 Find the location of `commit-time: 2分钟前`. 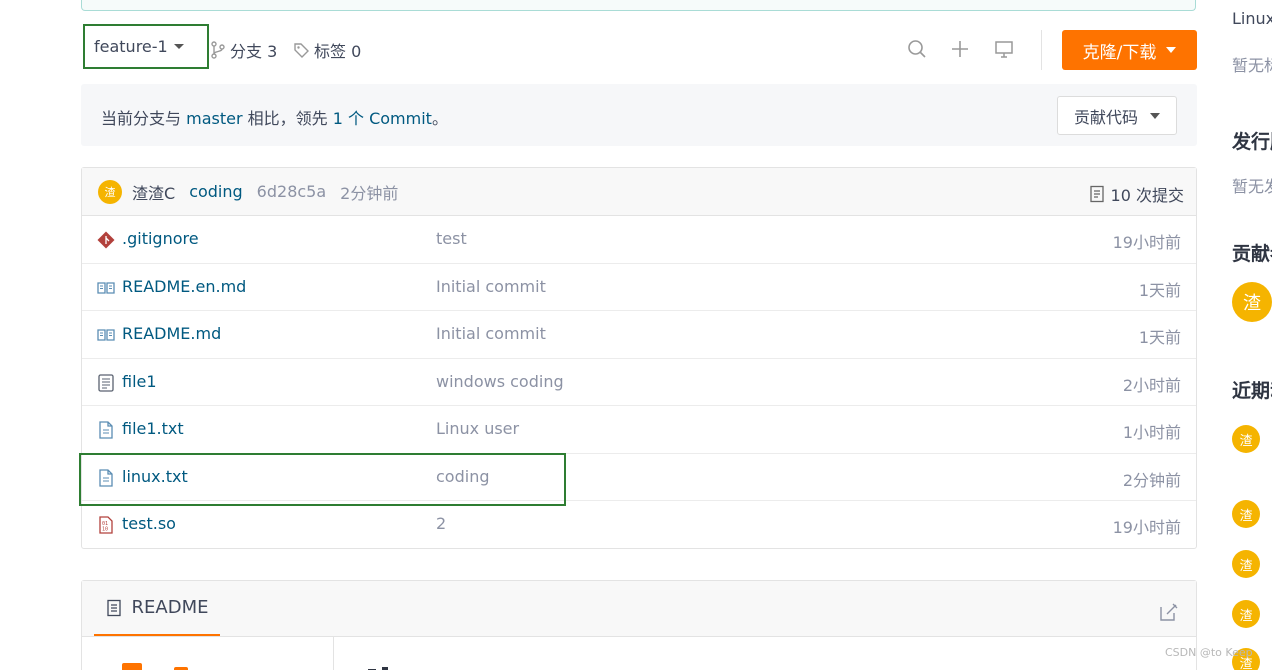

commit-time: 2分钟前 is located at coordinates (369, 193).